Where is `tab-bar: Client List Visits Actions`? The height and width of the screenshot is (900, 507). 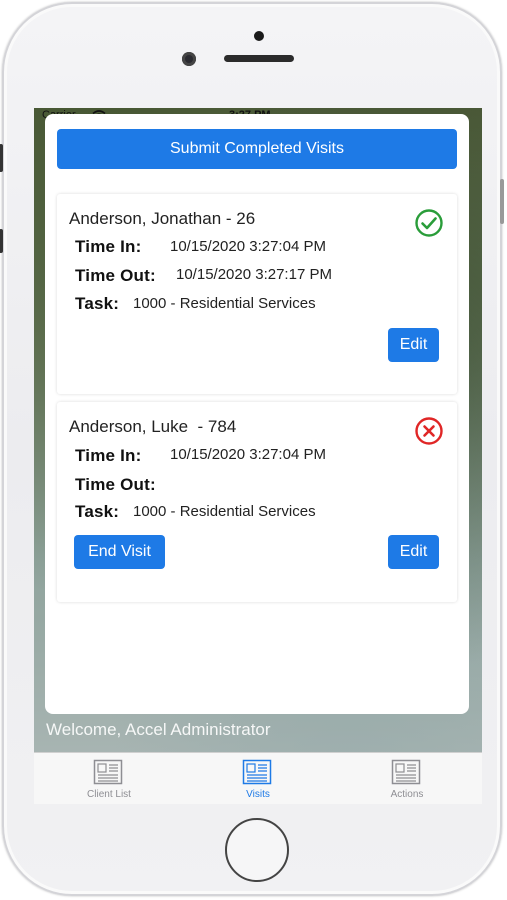 tab-bar: Client List Visits Actions is located at coordinates (258, 778).